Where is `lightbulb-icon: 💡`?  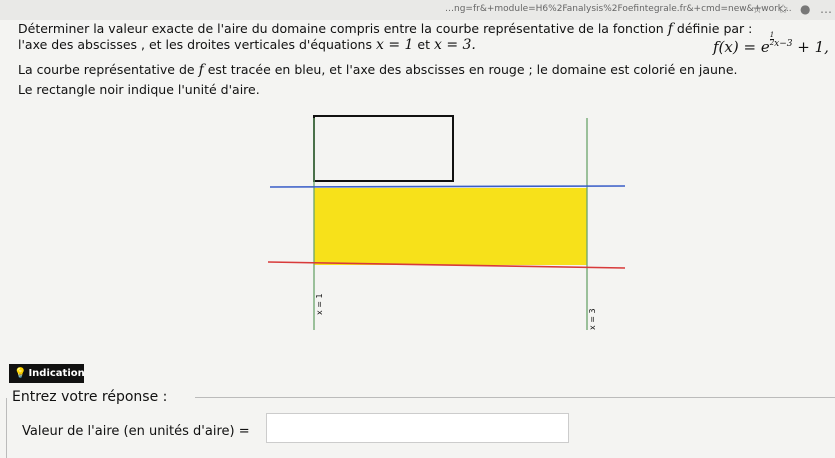
lightbulb-icon: 💡 is located at coordinates (20, 373).